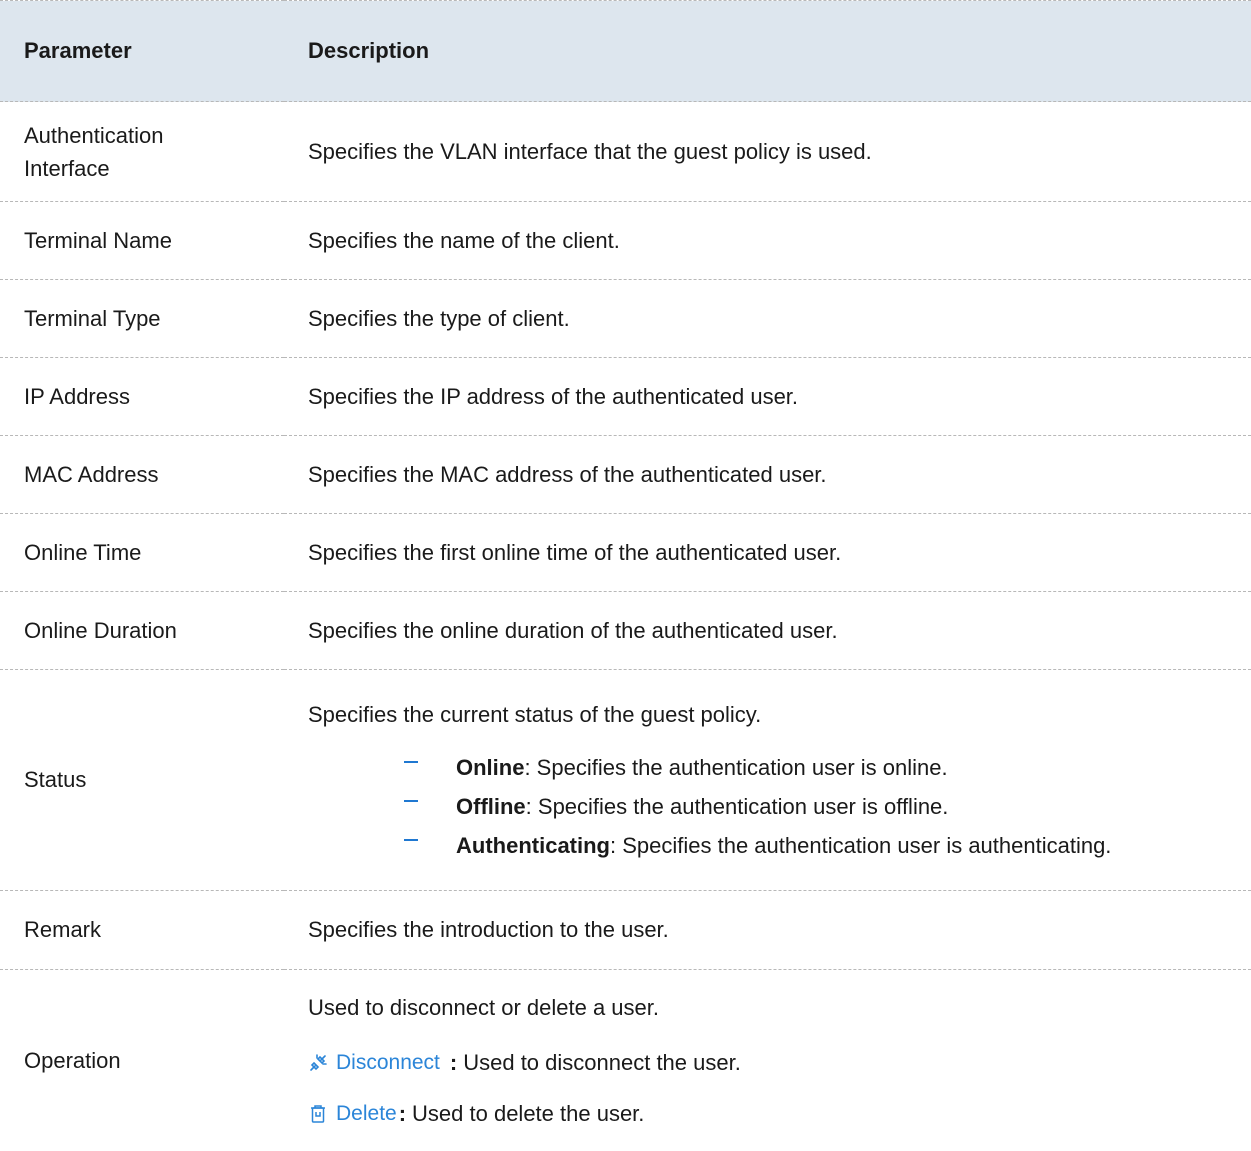  What do you see at coordinates (124, 152) in the screenshot?
I see `param-name: Authentication Interface` at bounding box center [124, 152].